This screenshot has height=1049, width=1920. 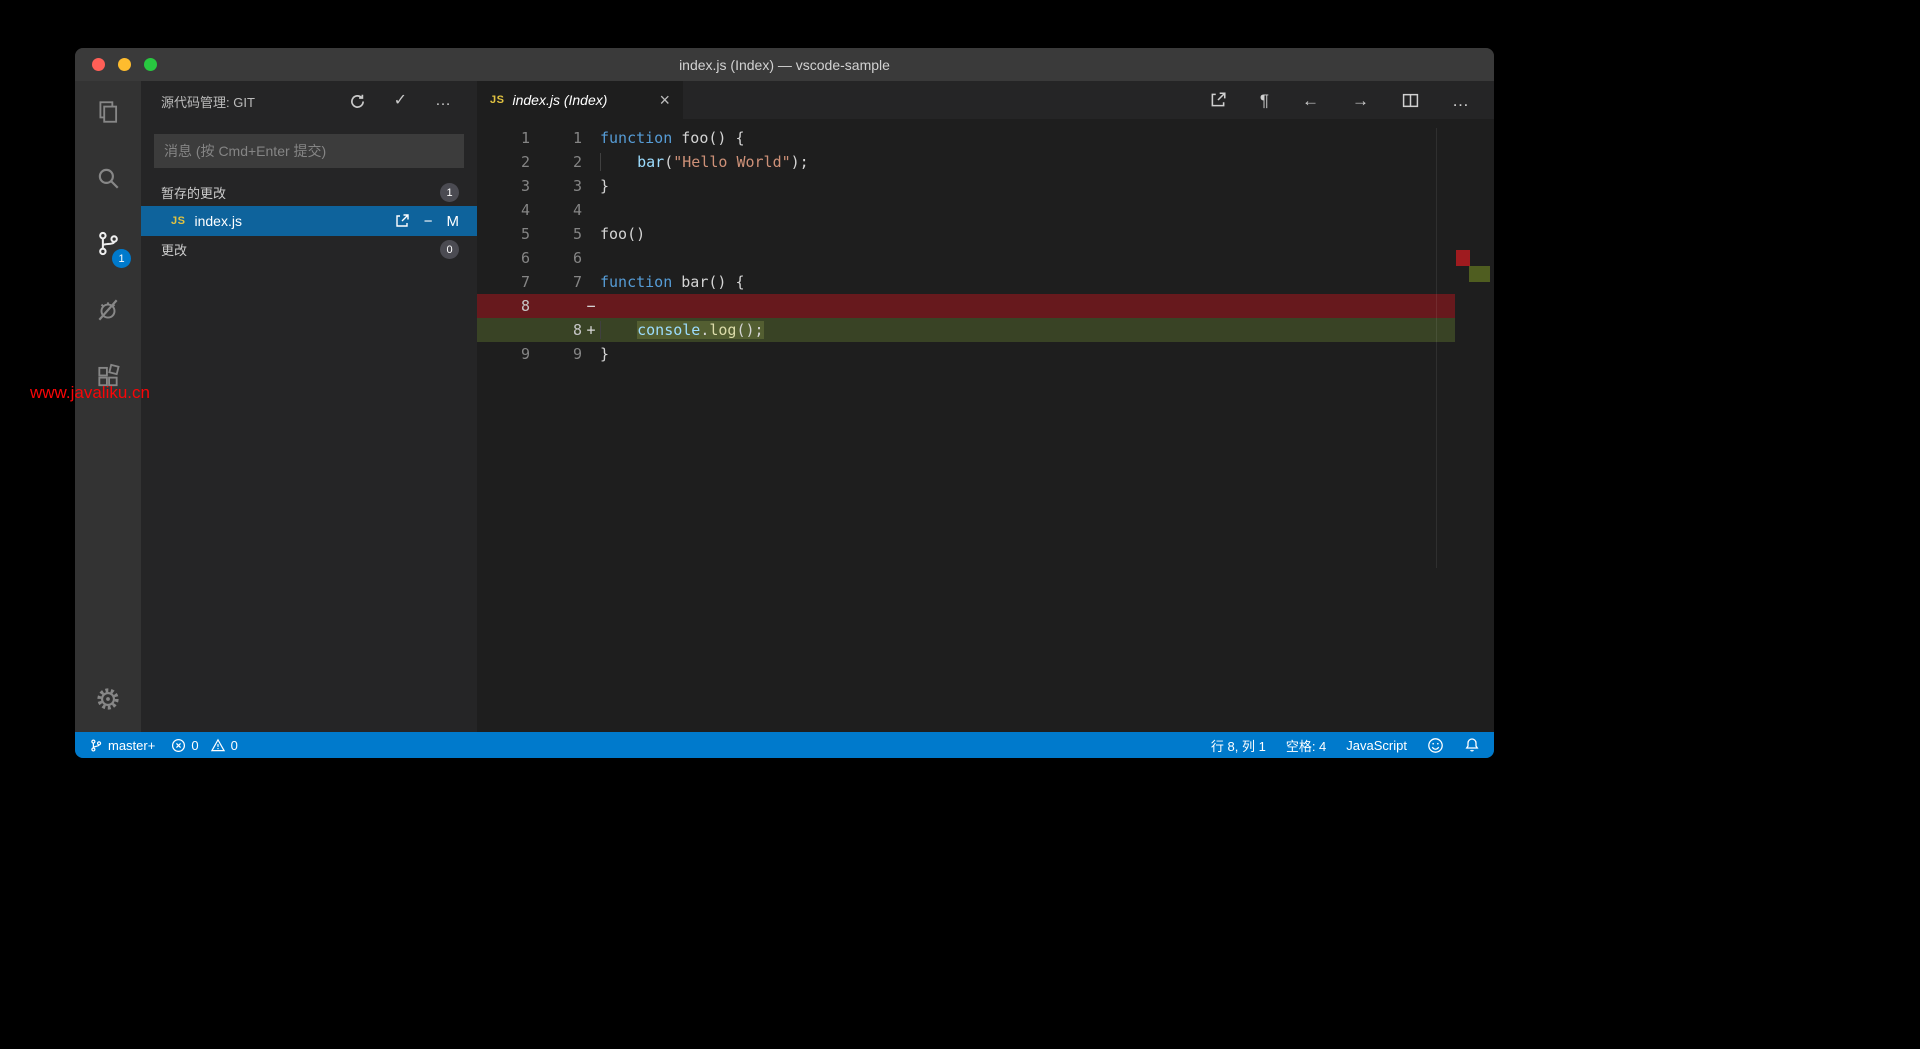 I want to click on indent-guide, so click(x=619, y=162).